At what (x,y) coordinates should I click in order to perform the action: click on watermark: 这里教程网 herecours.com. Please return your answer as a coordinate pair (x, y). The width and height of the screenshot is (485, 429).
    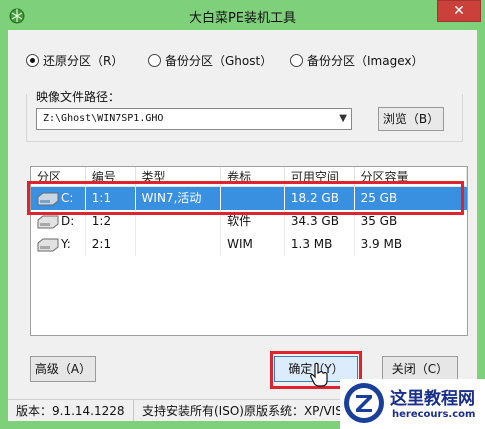
    Looking at the image, I should click on (412, 404).